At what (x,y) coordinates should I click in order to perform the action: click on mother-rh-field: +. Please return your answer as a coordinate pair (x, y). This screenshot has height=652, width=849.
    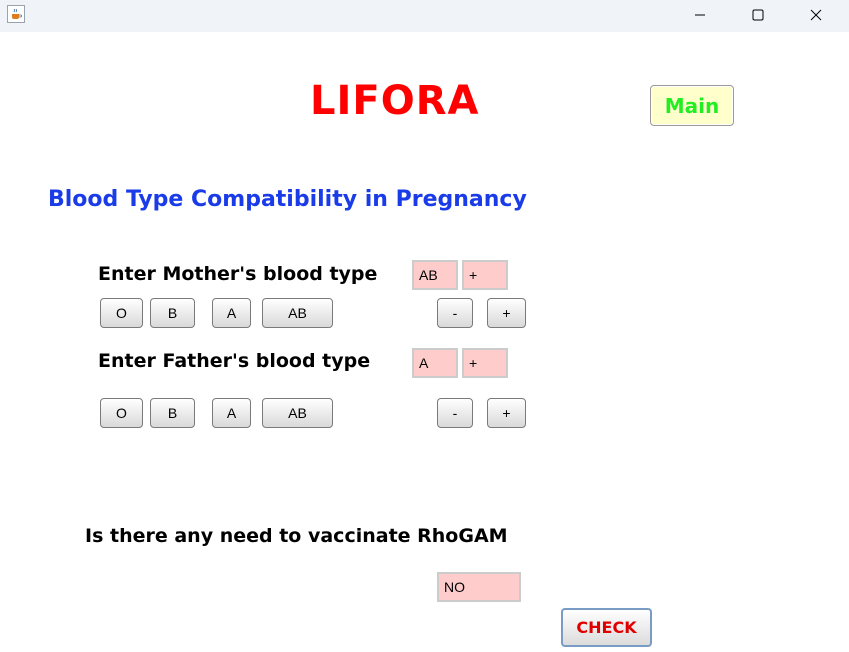
    Looking at the image, I should click on (485, 275).